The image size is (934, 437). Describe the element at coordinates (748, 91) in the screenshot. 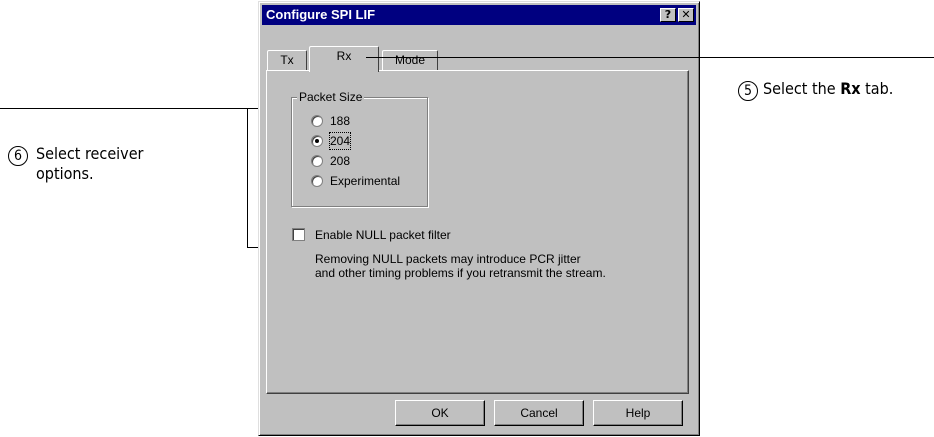

I see `callout-number-5: 5` at that location.